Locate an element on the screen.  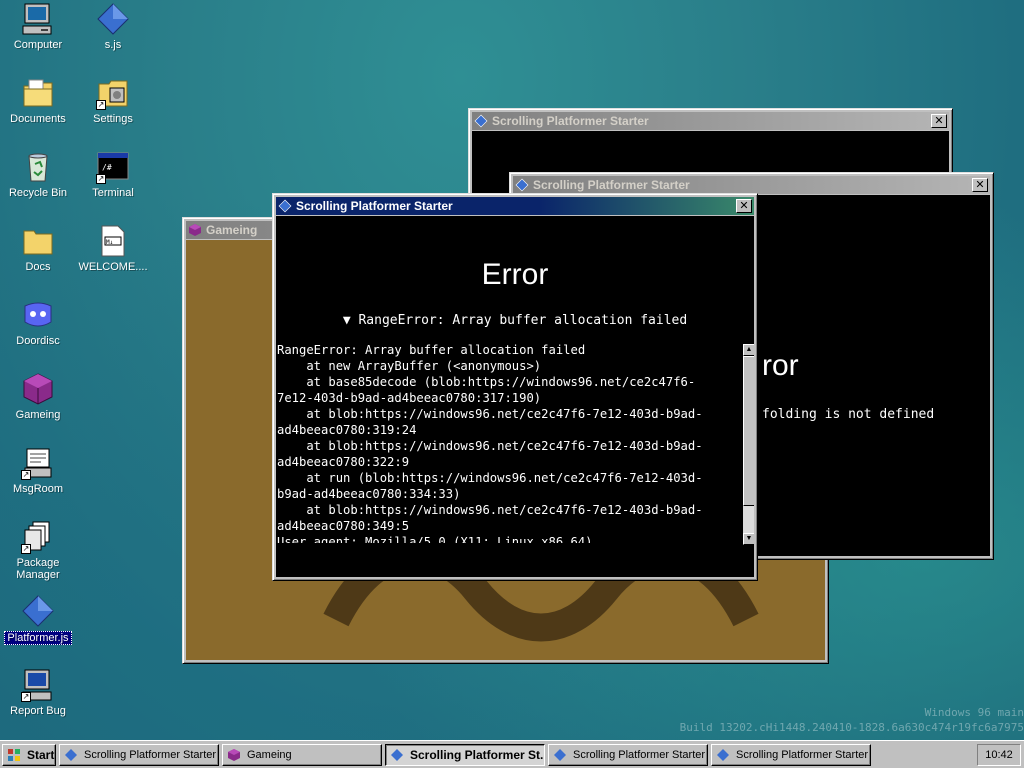
error-heading: ror is located at coordinates (780, 365).